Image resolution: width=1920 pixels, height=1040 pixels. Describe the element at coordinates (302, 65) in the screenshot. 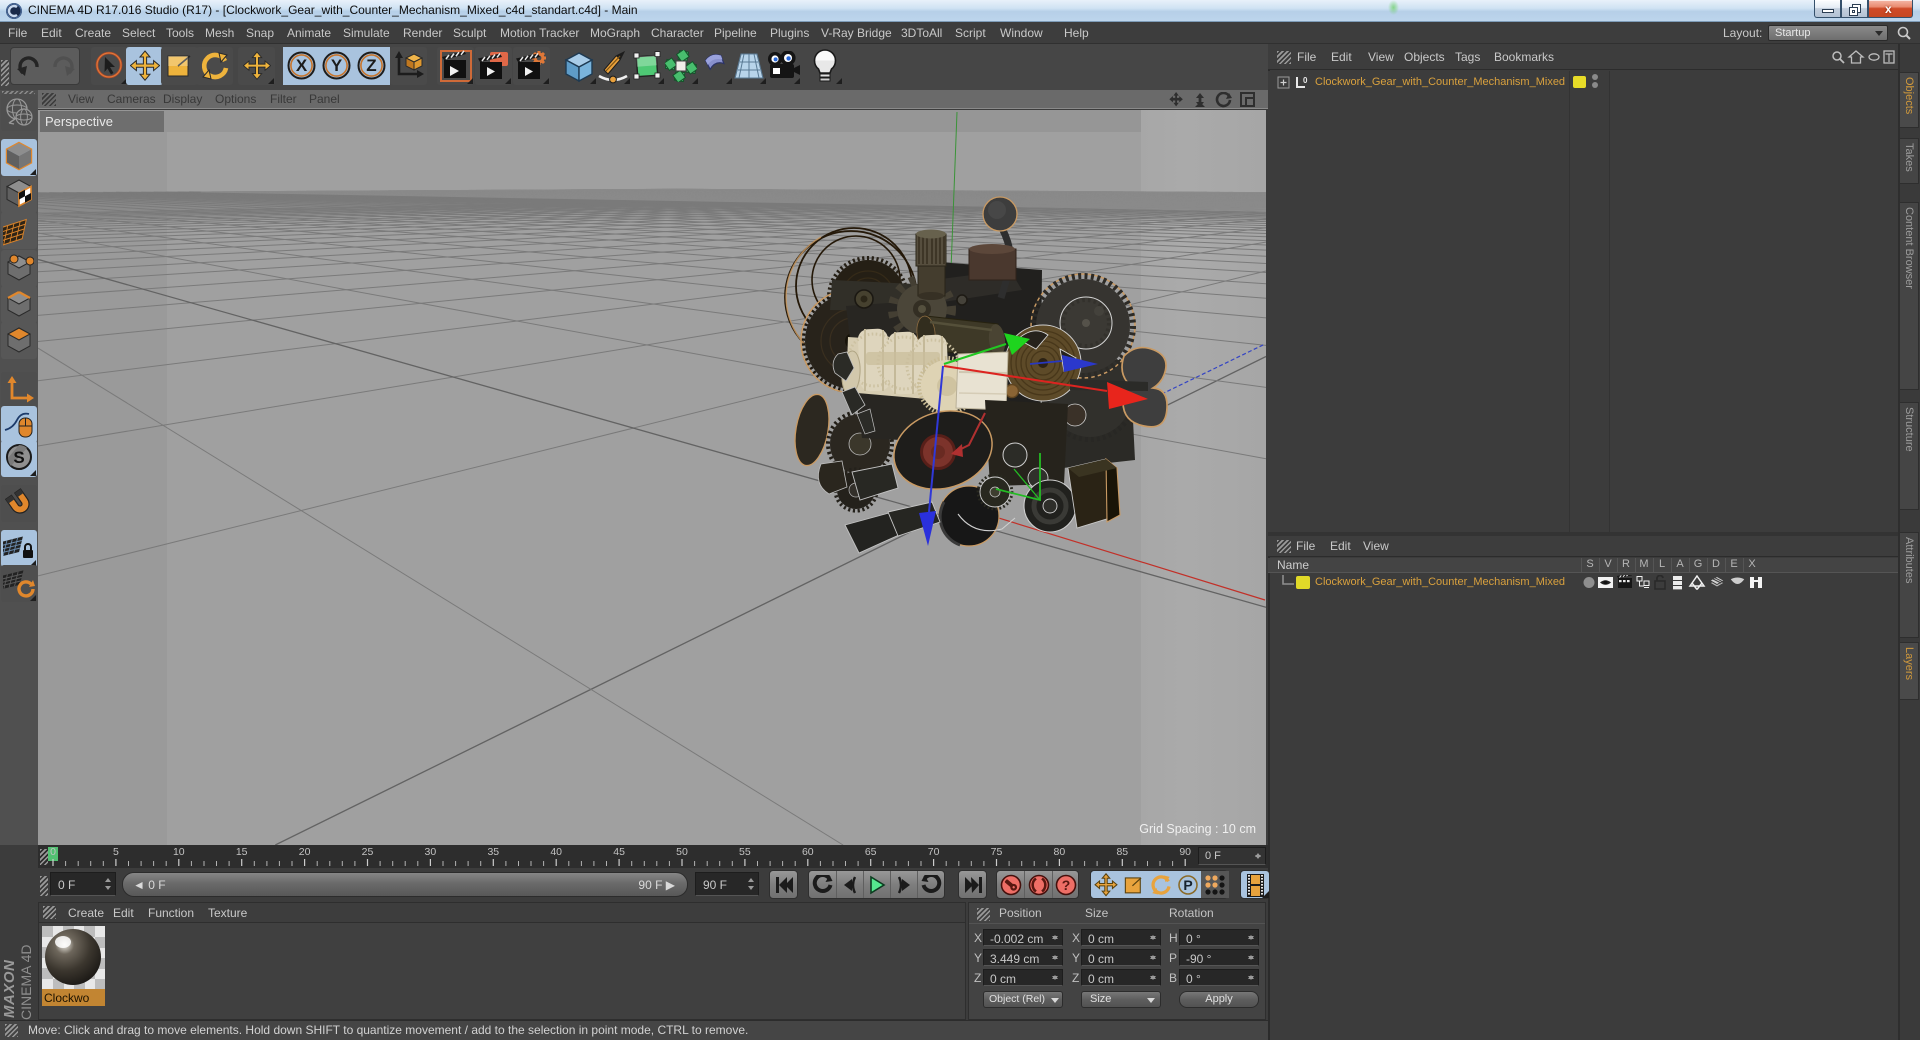

I see `svg-text: X` at that location.